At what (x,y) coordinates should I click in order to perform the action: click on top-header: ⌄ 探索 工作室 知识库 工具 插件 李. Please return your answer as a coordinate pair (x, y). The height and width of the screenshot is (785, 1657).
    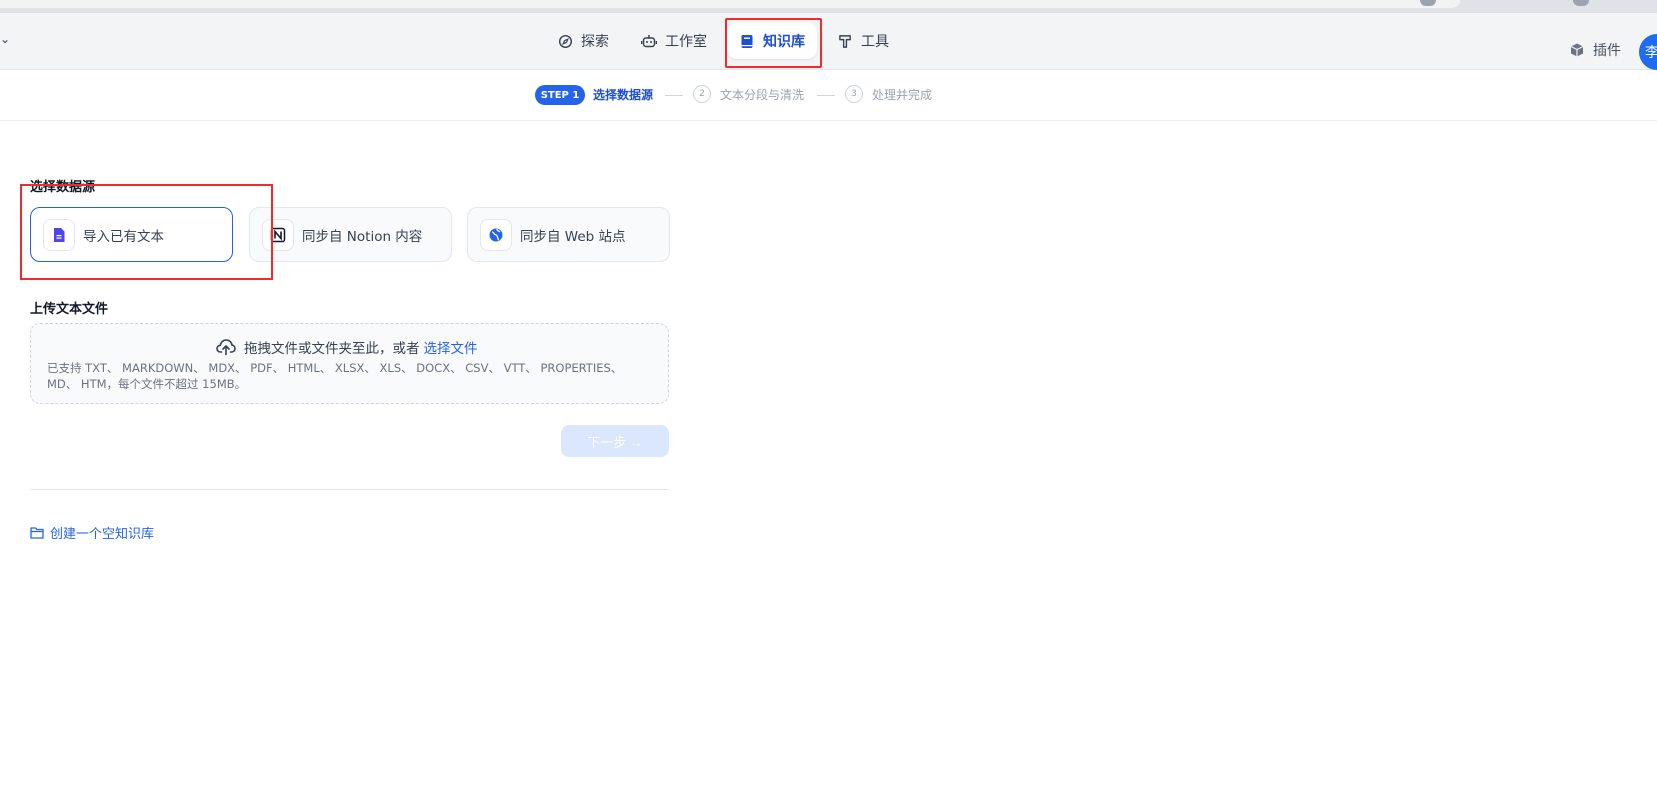
    Looking at the image, I should click on (828, 41).